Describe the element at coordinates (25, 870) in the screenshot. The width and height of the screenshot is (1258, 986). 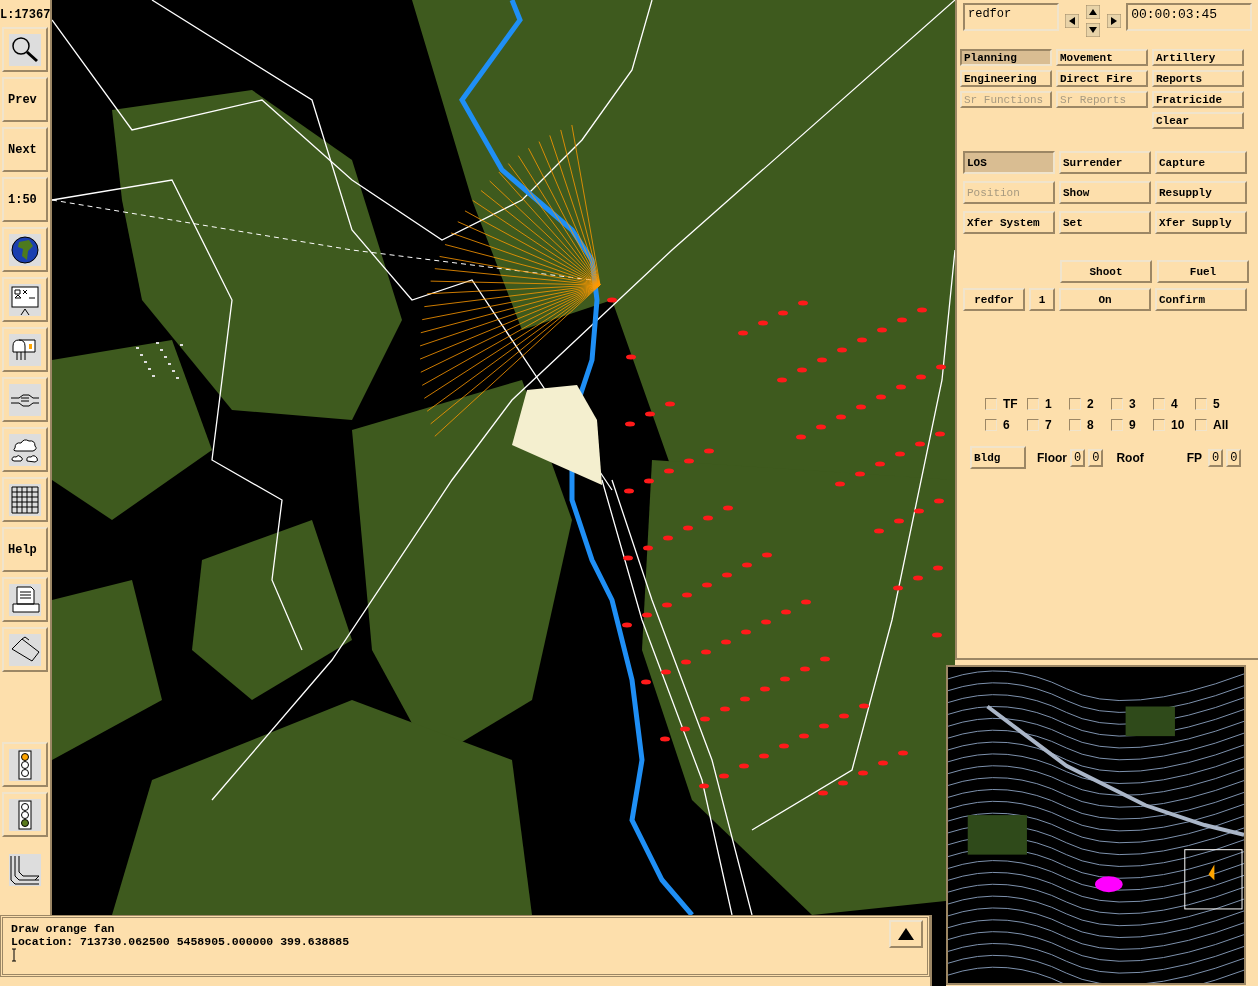
I see `layers-icon` at that location.